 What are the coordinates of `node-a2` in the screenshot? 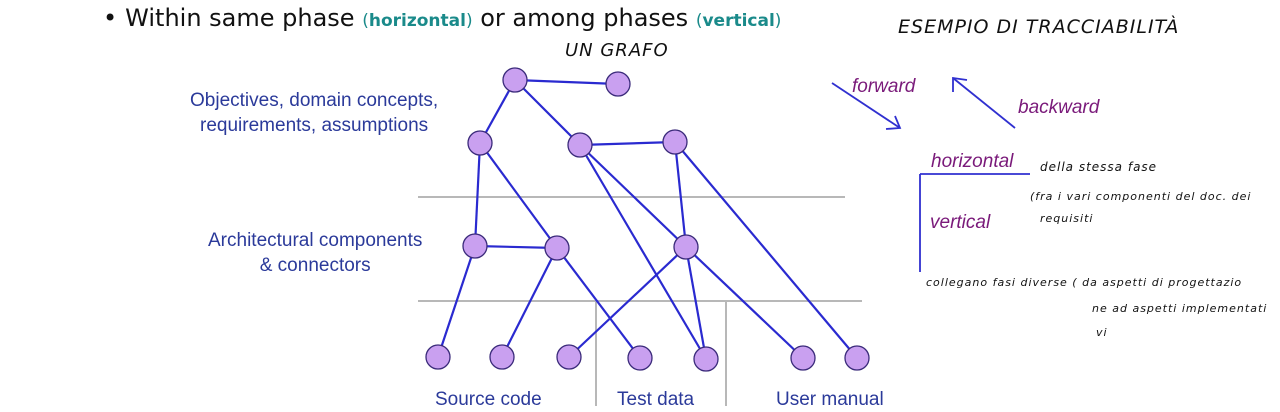 It's located at (557, 248).